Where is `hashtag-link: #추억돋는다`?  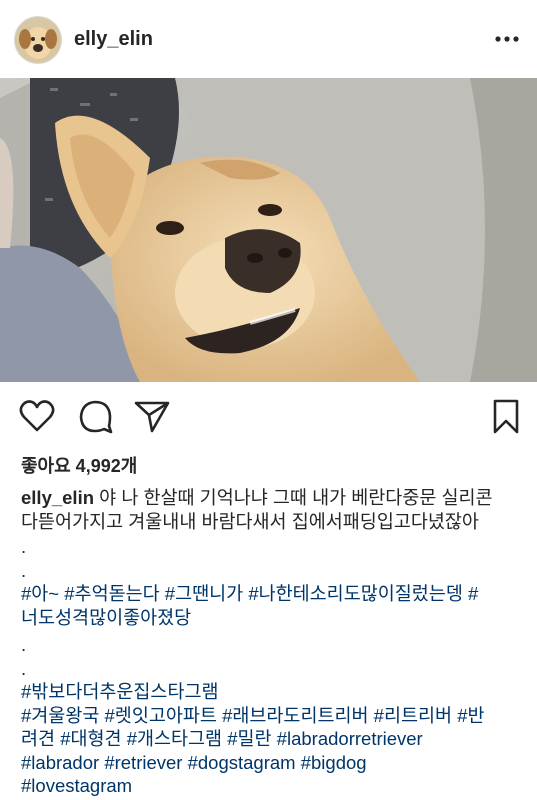
hashtag-link: #추억돋는다 is located at coordinates (111, 593).